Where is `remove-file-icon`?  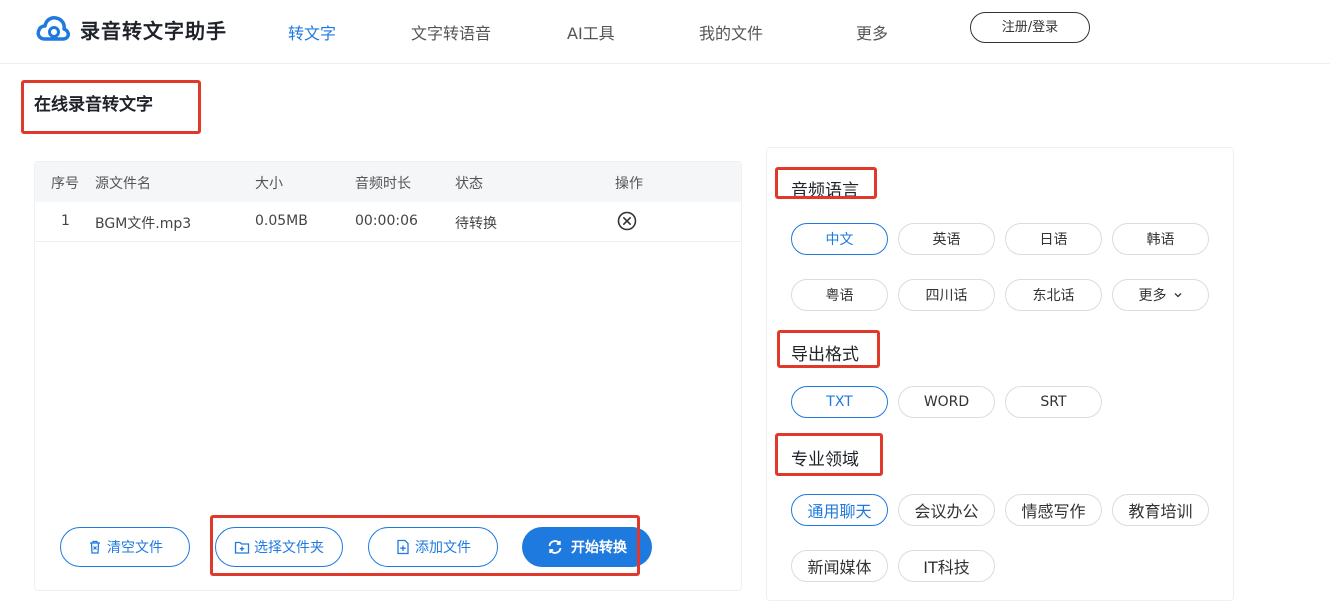
remove-file-icon is located at coordinates (627, 221).